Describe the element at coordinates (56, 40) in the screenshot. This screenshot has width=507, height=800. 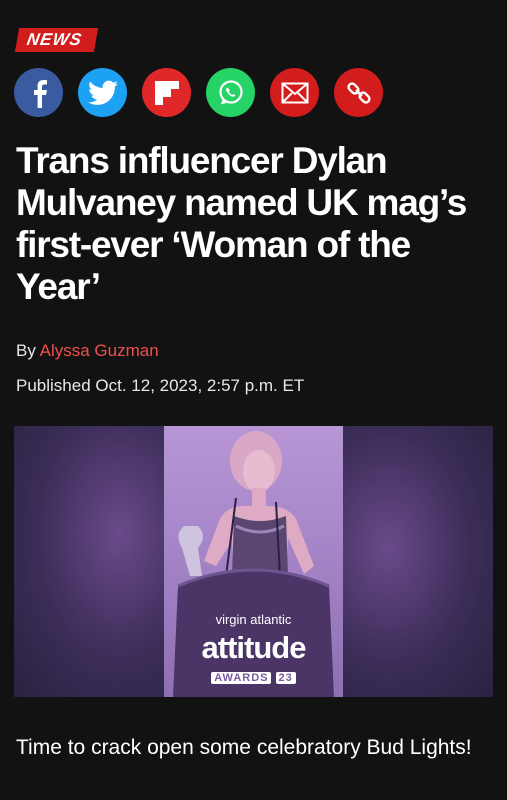
I see `section-tag: NEWS` at that location.